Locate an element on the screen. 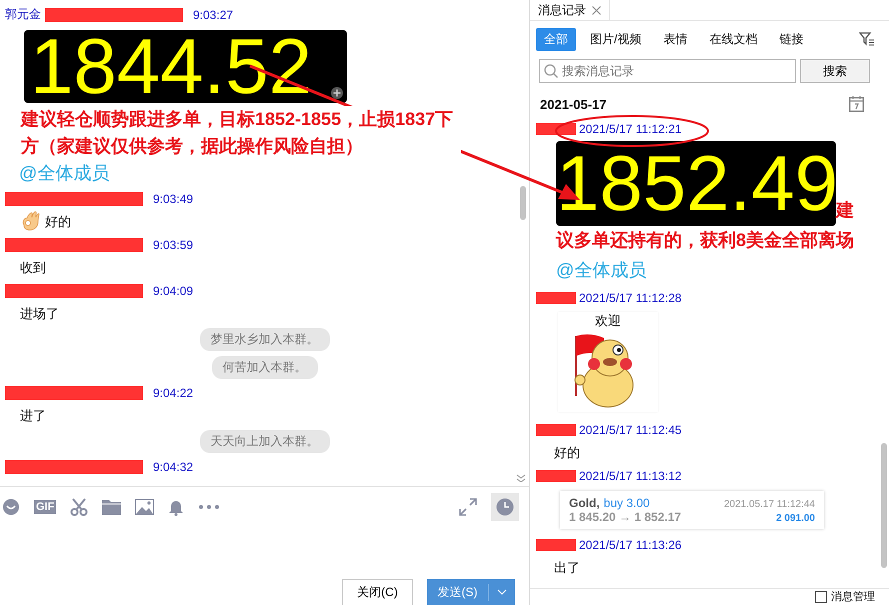  more-icon is located at coordinates (209, 507).